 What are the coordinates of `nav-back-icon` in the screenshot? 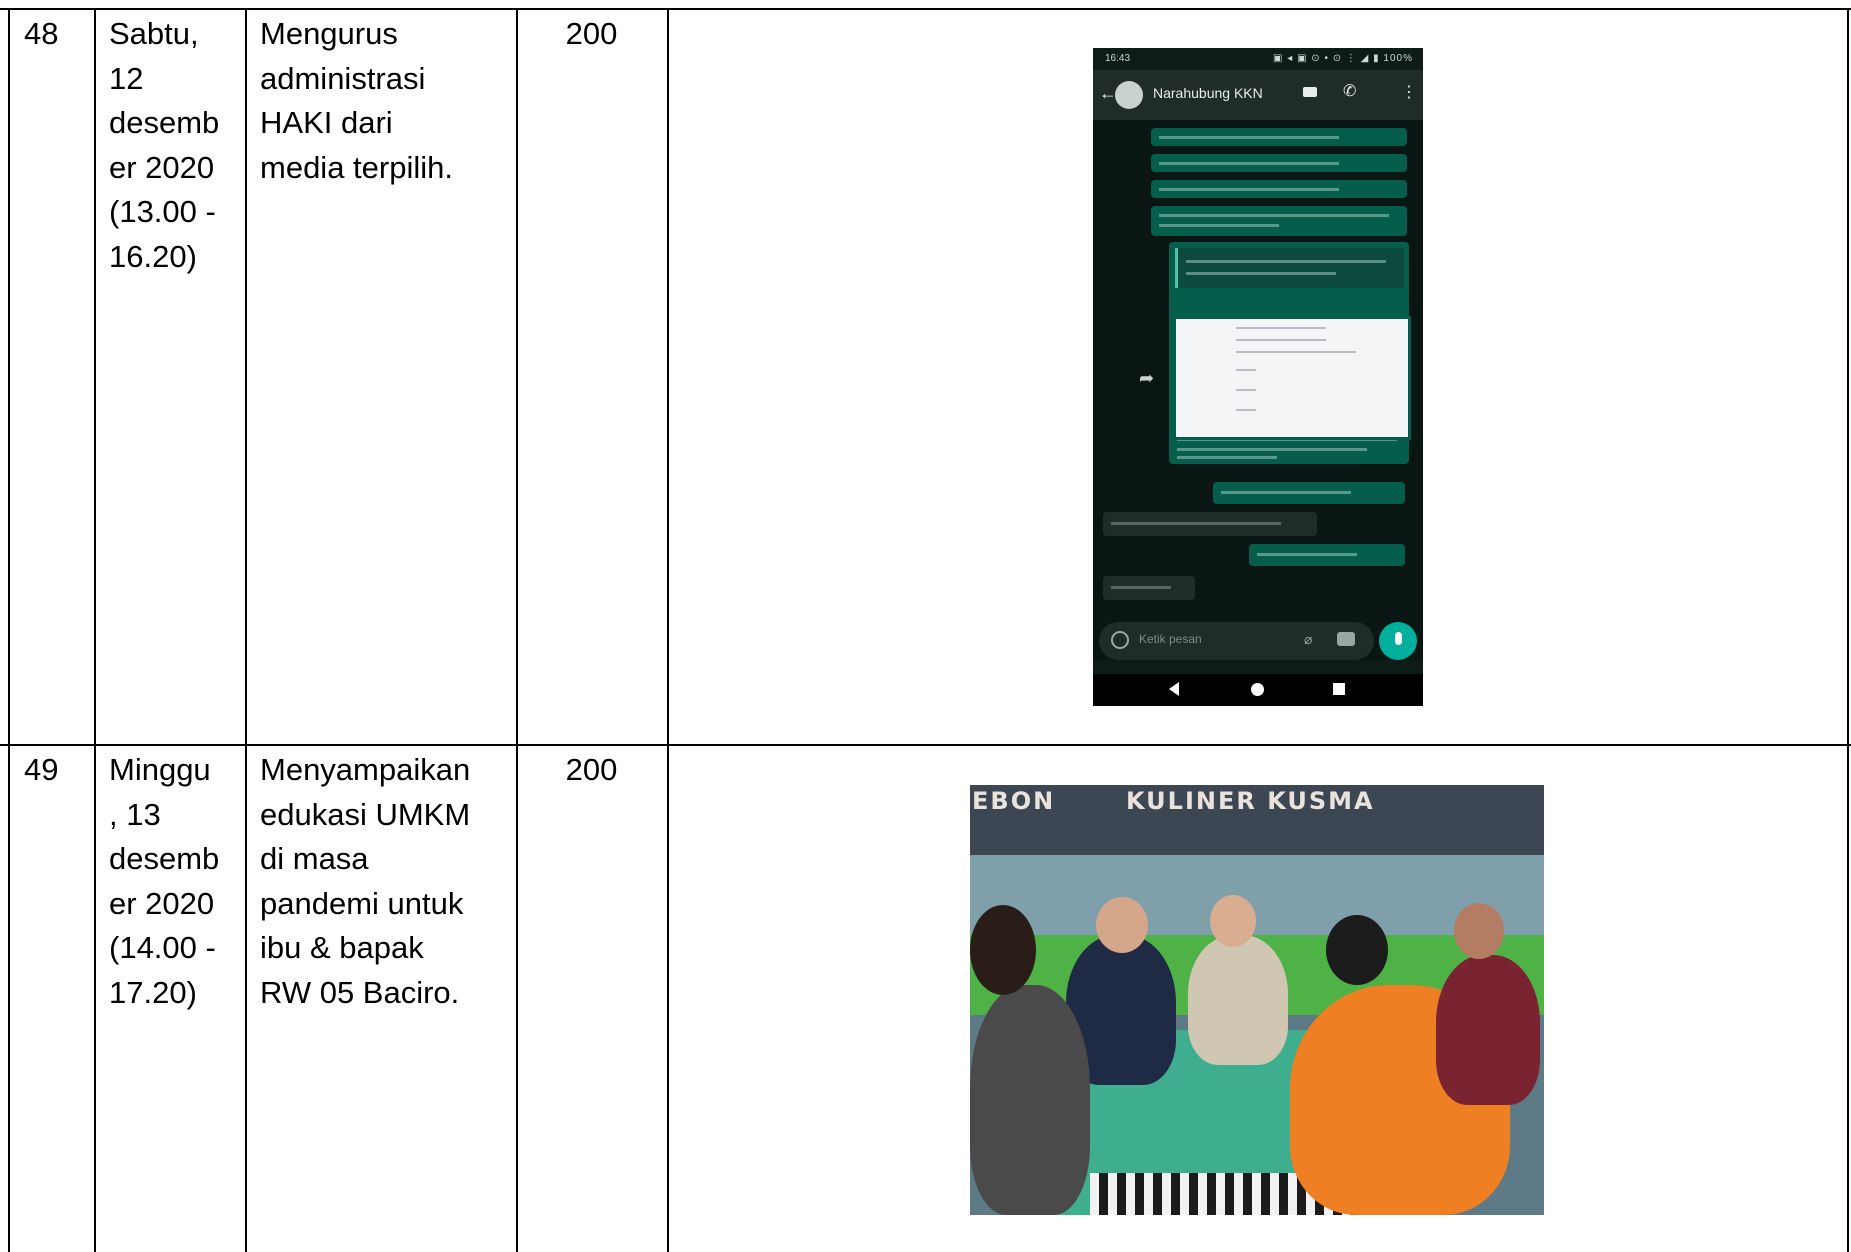 It's located at (1174, 689).